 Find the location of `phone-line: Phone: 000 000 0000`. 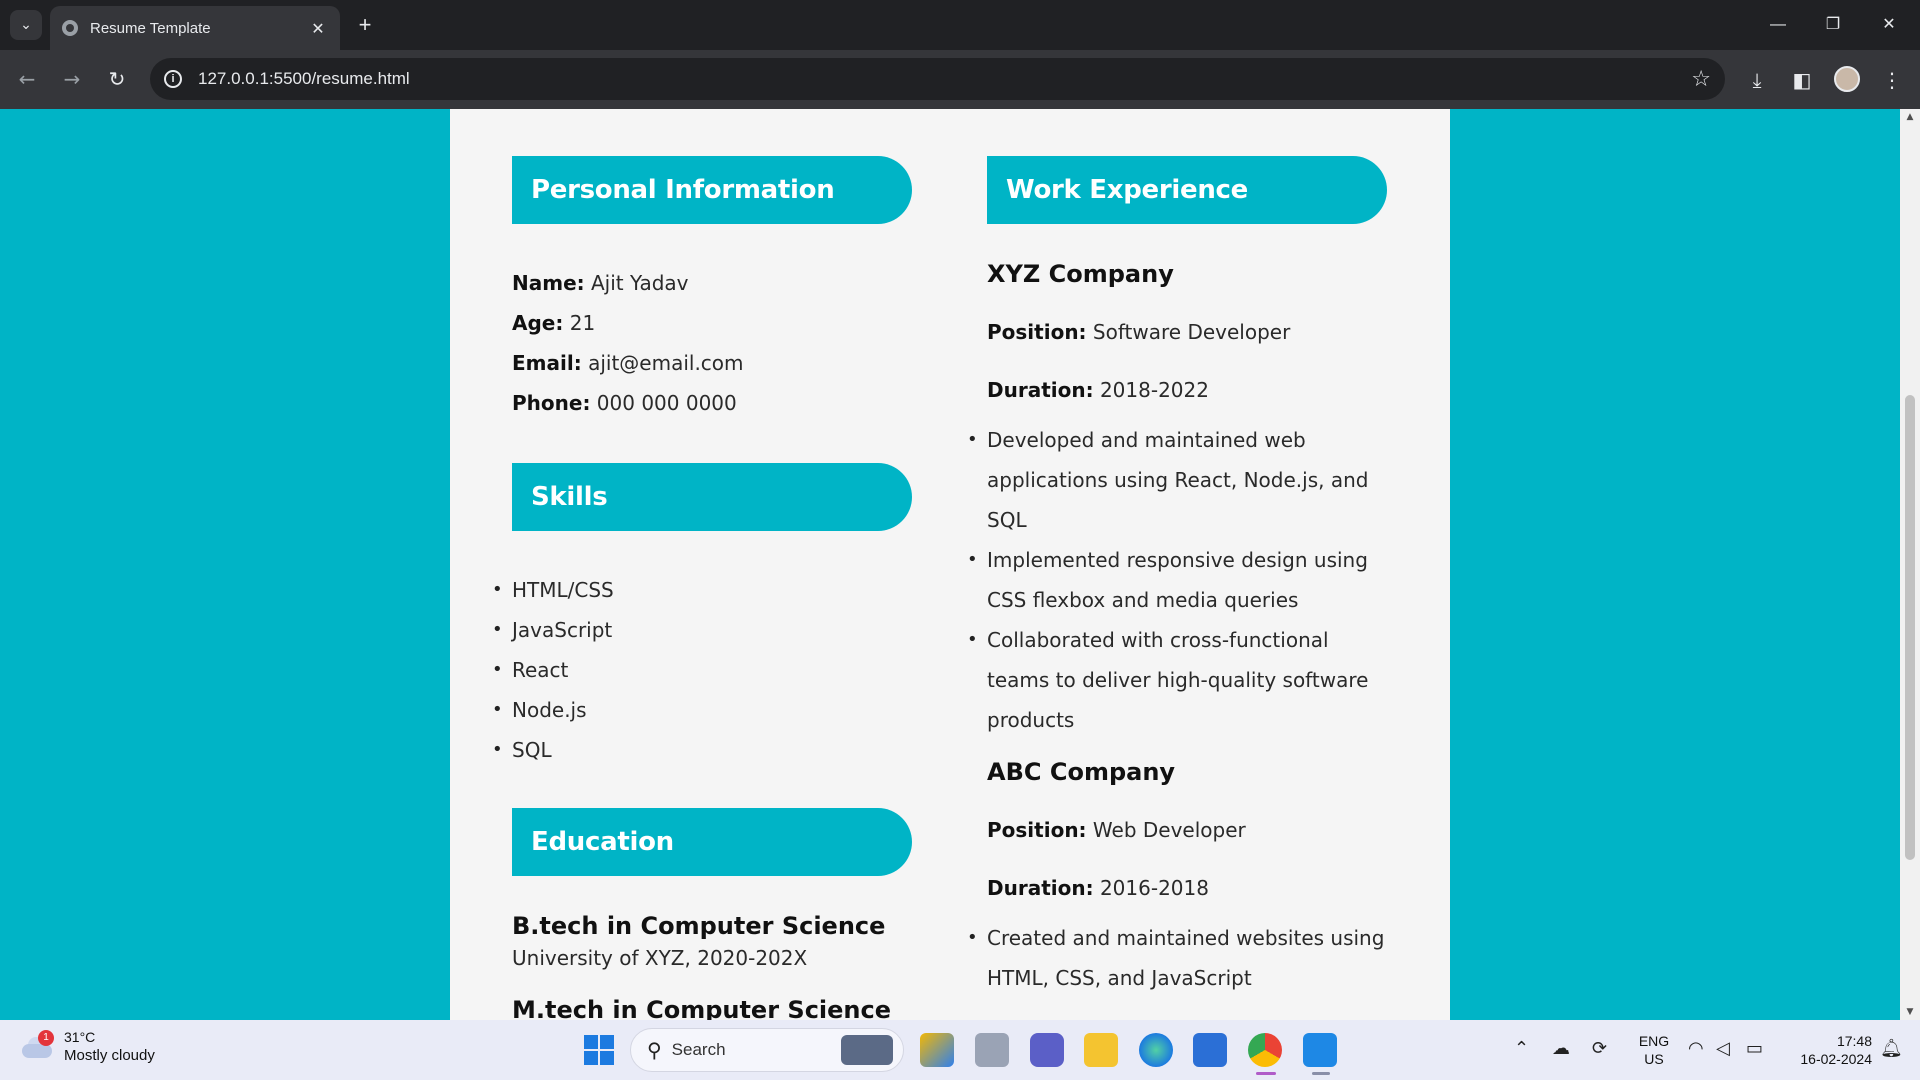

phone-line: Phone: 000 000 0000 is located at coordinates (712, 403).